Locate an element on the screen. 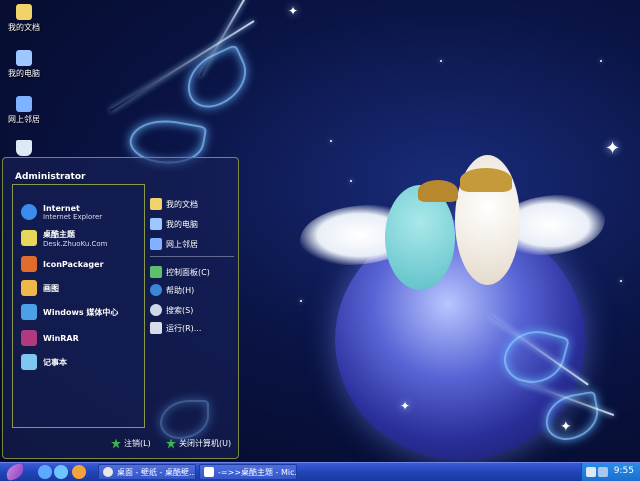 Image resolution: width=640 pixels, height=481 pixels. desktop-icon-network-places: 网上邻居 is located at coordinates (24, 110).